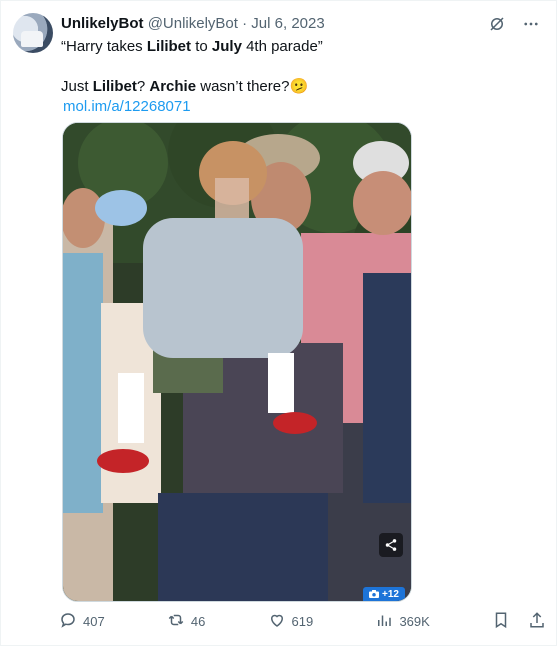  What do you see at coordinates (414, 621) in the screenshot?
I see `views-count: 369K` at bounding box center [414, 621].